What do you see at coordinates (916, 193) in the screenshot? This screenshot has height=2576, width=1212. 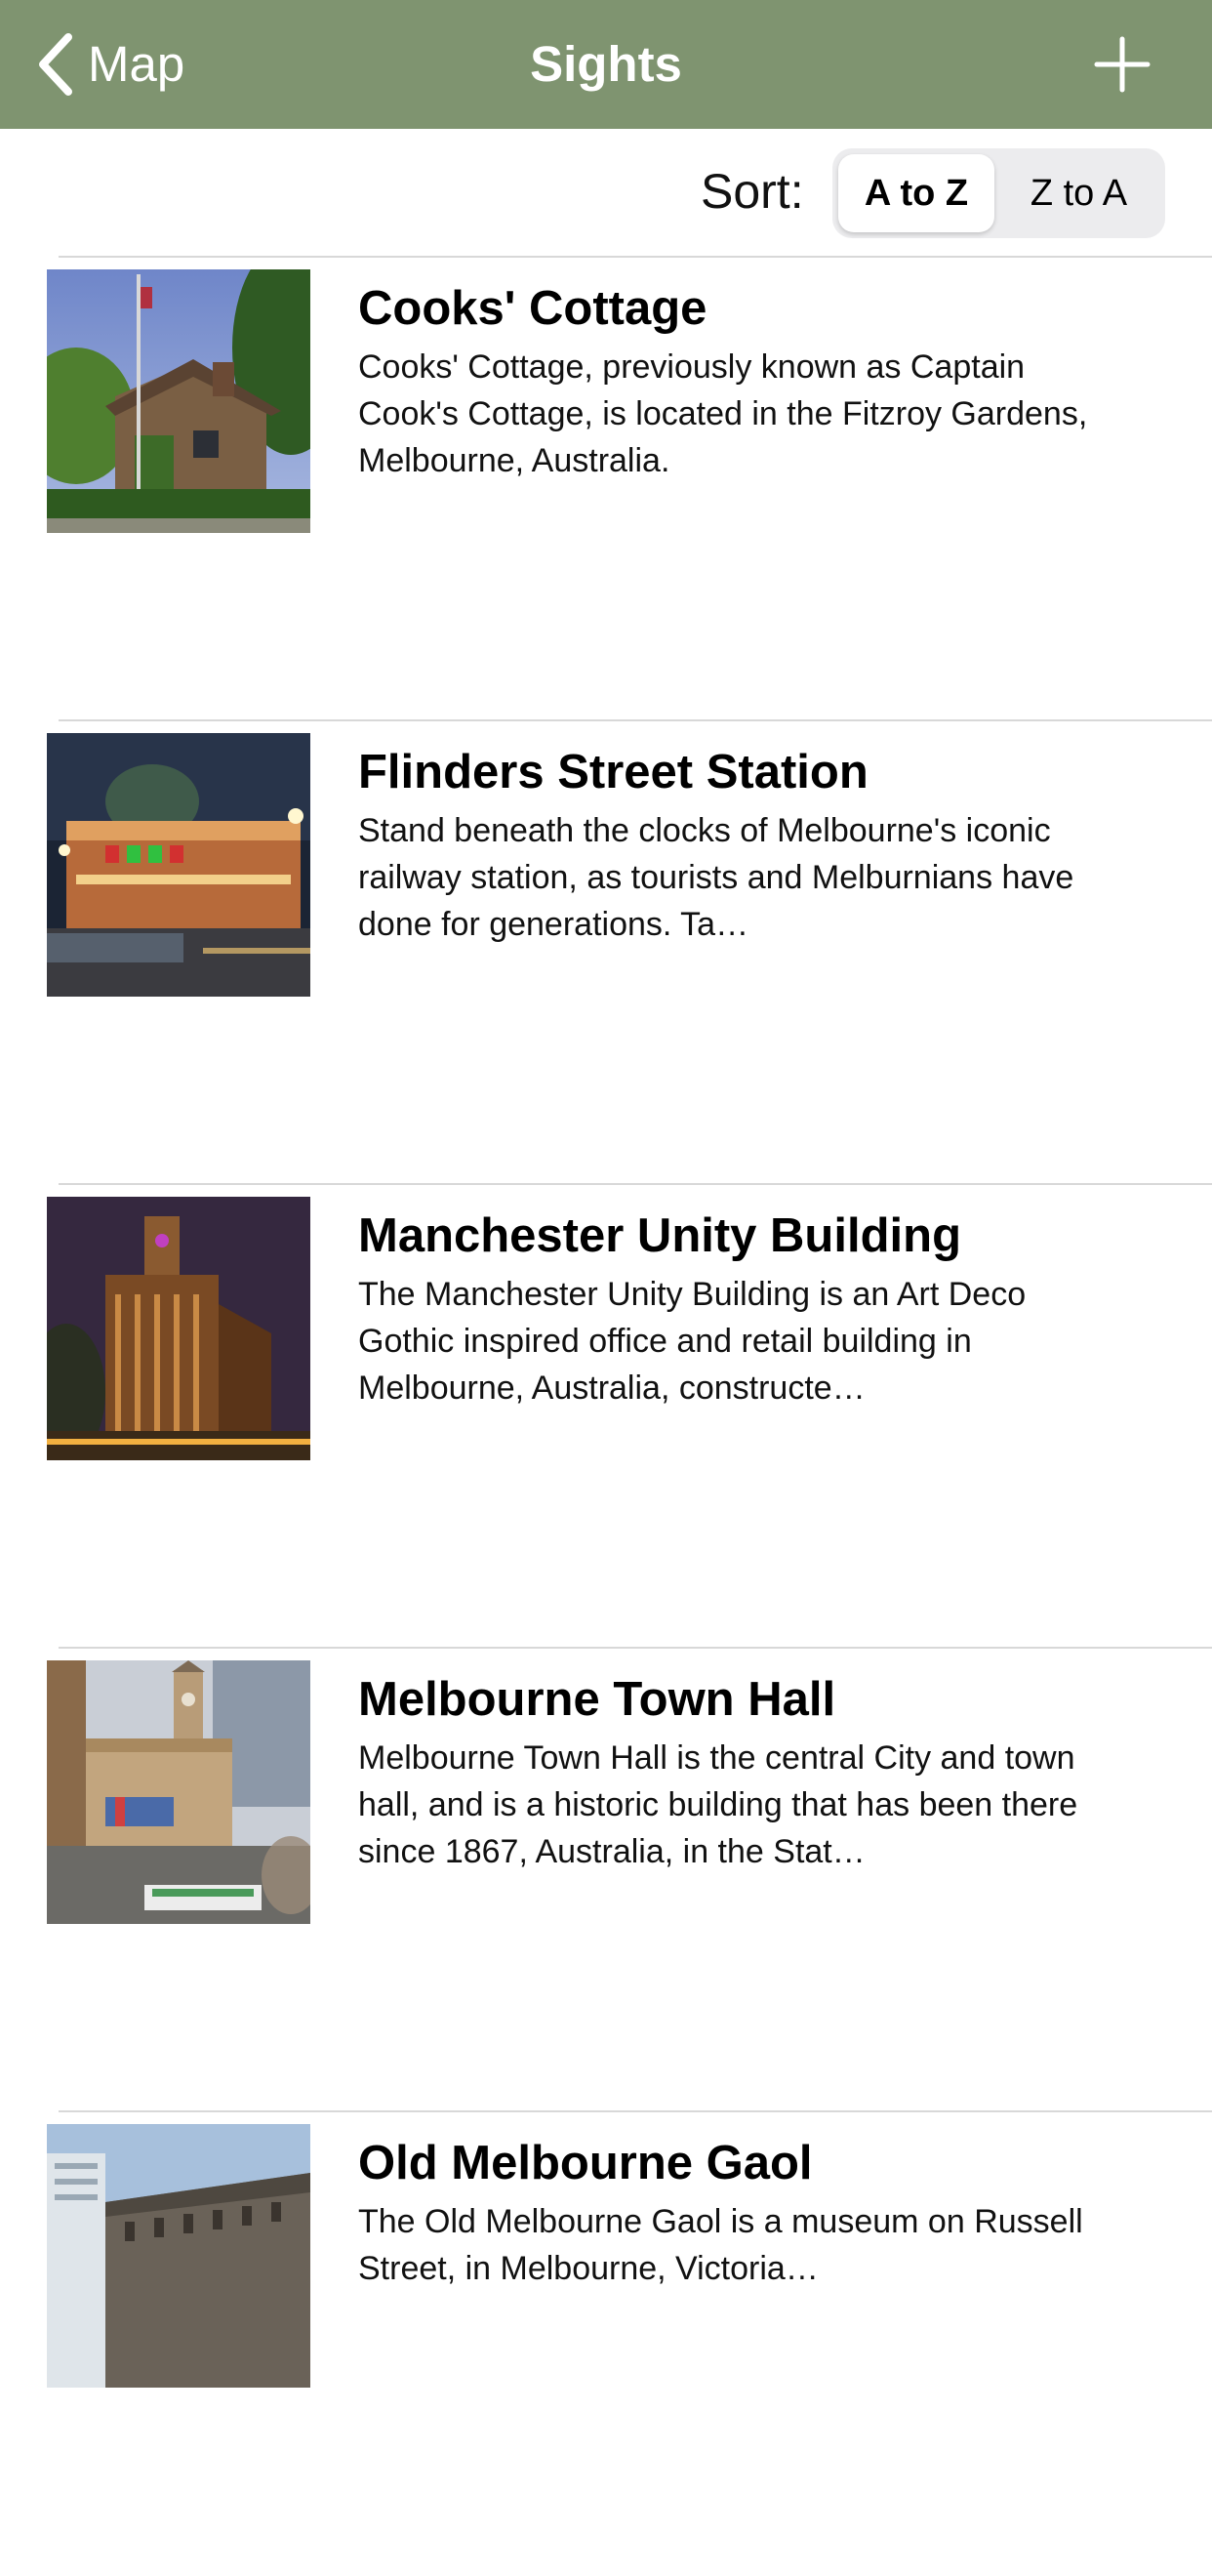 I see `sort-option-a-to-z: A to Z` at bounding box center [916, 193].